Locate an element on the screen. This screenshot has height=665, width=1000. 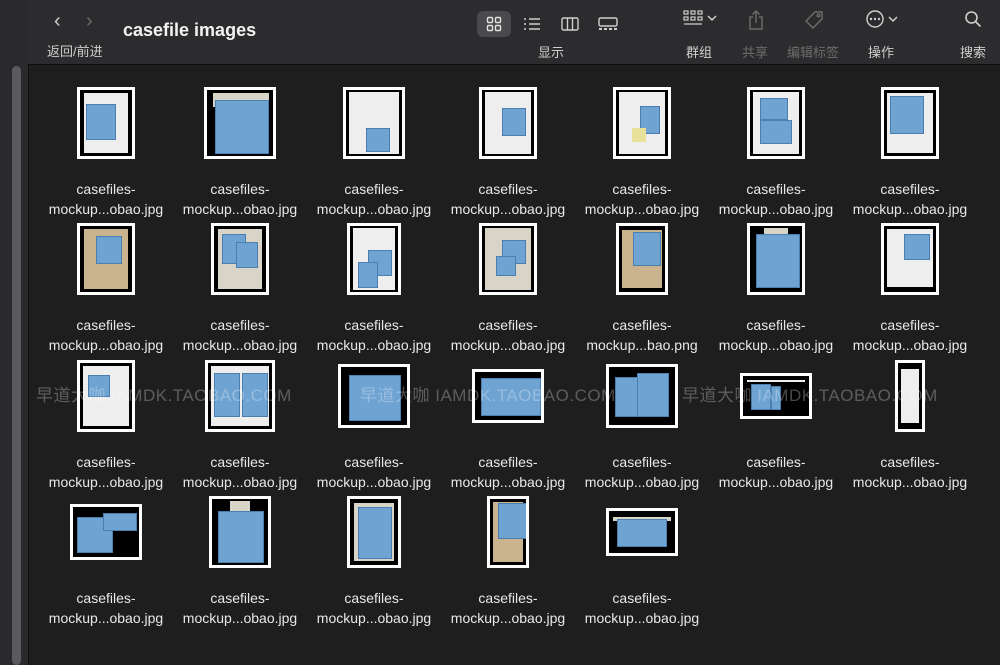
icon-view-button is located at coordinates (494, 24).